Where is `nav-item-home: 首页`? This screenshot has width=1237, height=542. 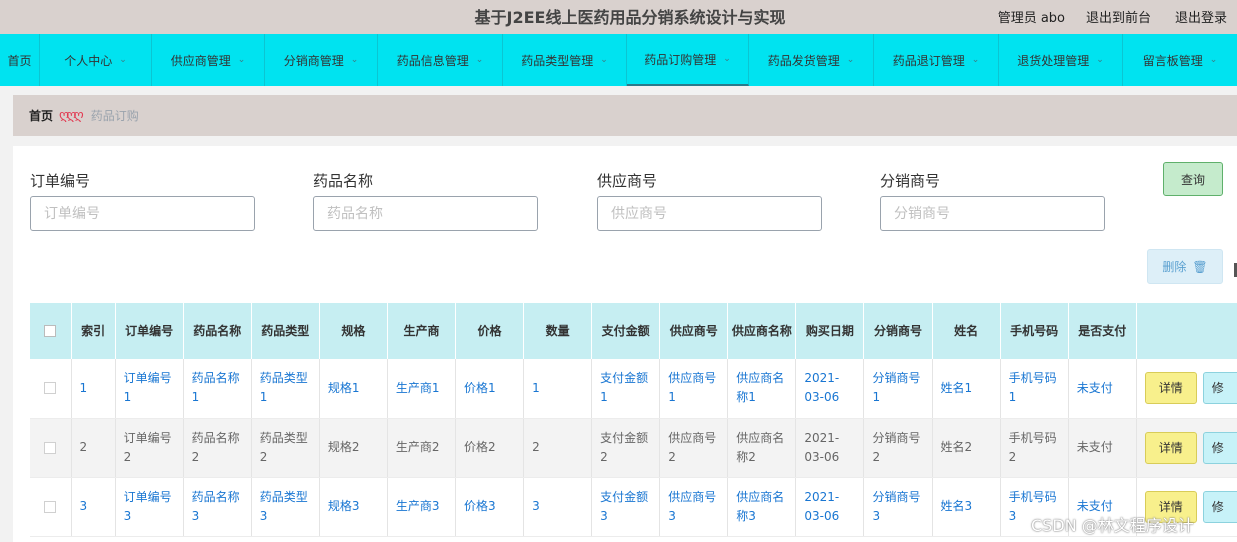
nav-item-home: 首页 is located at coordinates (20, 60).